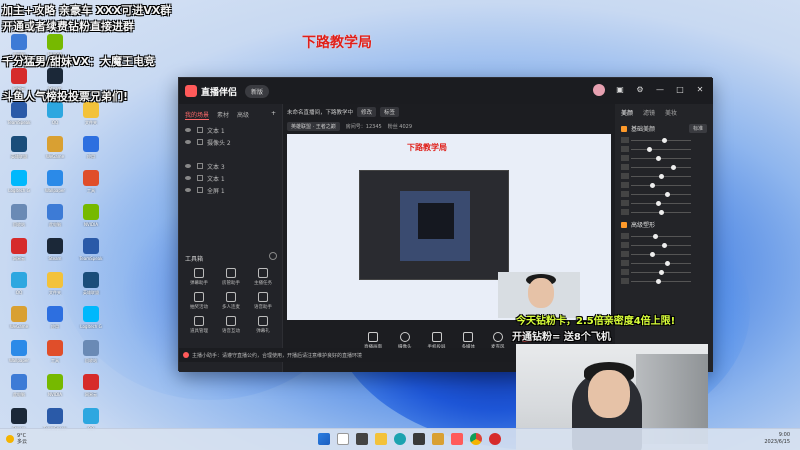  Describe the element at coordinates (627, 112) in the screenshot. I see `tab-beauty: 美颜` at that location.